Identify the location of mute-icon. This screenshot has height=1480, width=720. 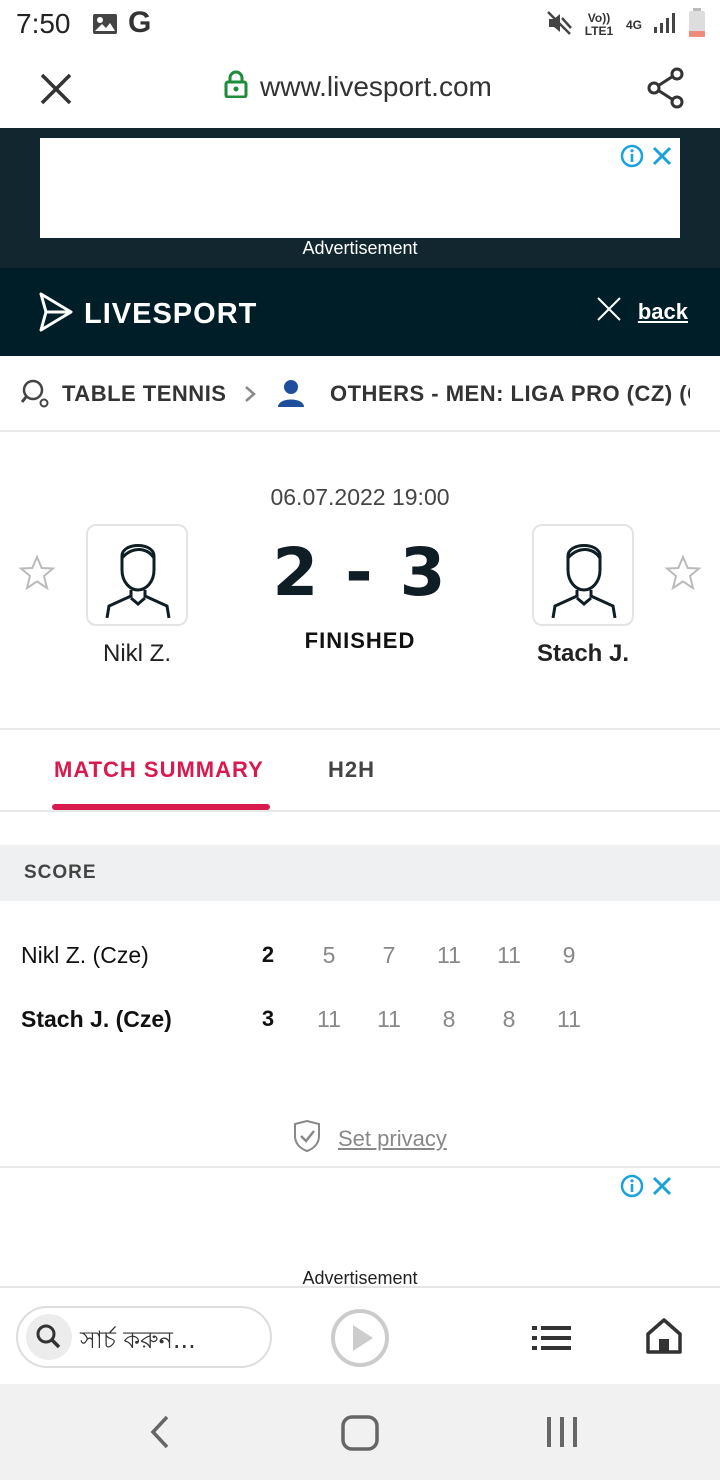
(559, 25).